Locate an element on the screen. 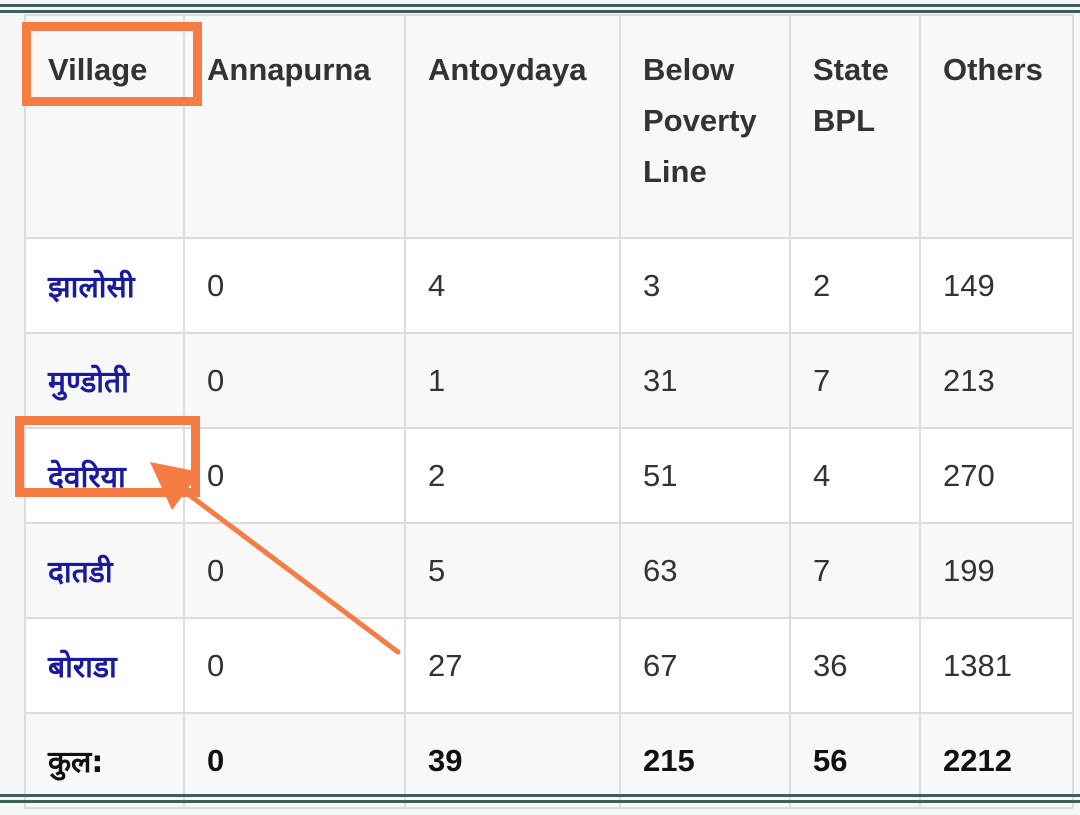 The width and height of the screenshot is (1080, 815). cell-others: 199 is located at coordinates (996, 570).